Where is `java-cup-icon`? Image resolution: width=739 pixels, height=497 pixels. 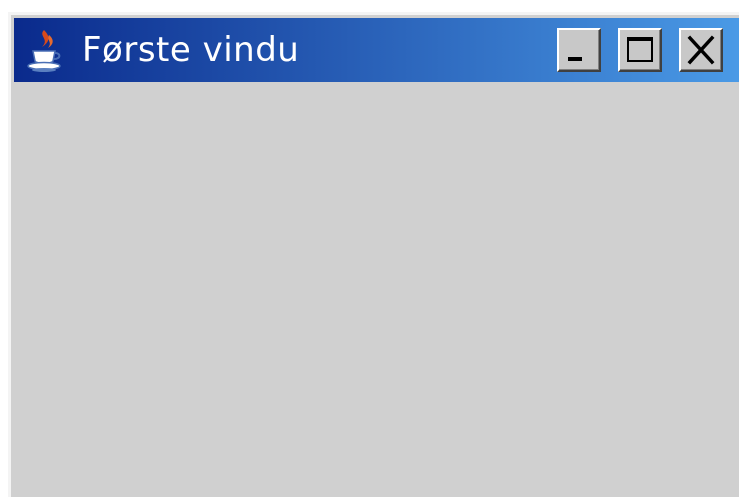 java-cup-icon is located at coordinates (46, 50).